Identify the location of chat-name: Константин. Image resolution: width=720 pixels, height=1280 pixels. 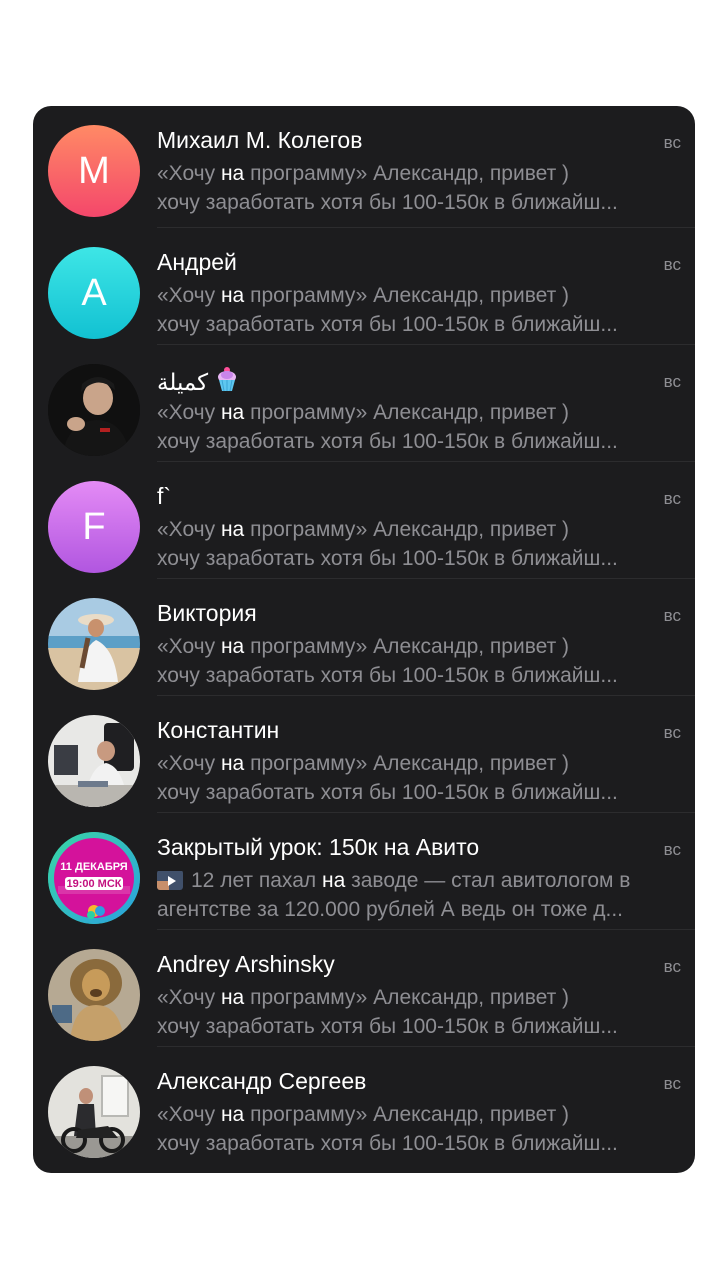
(218, 730).